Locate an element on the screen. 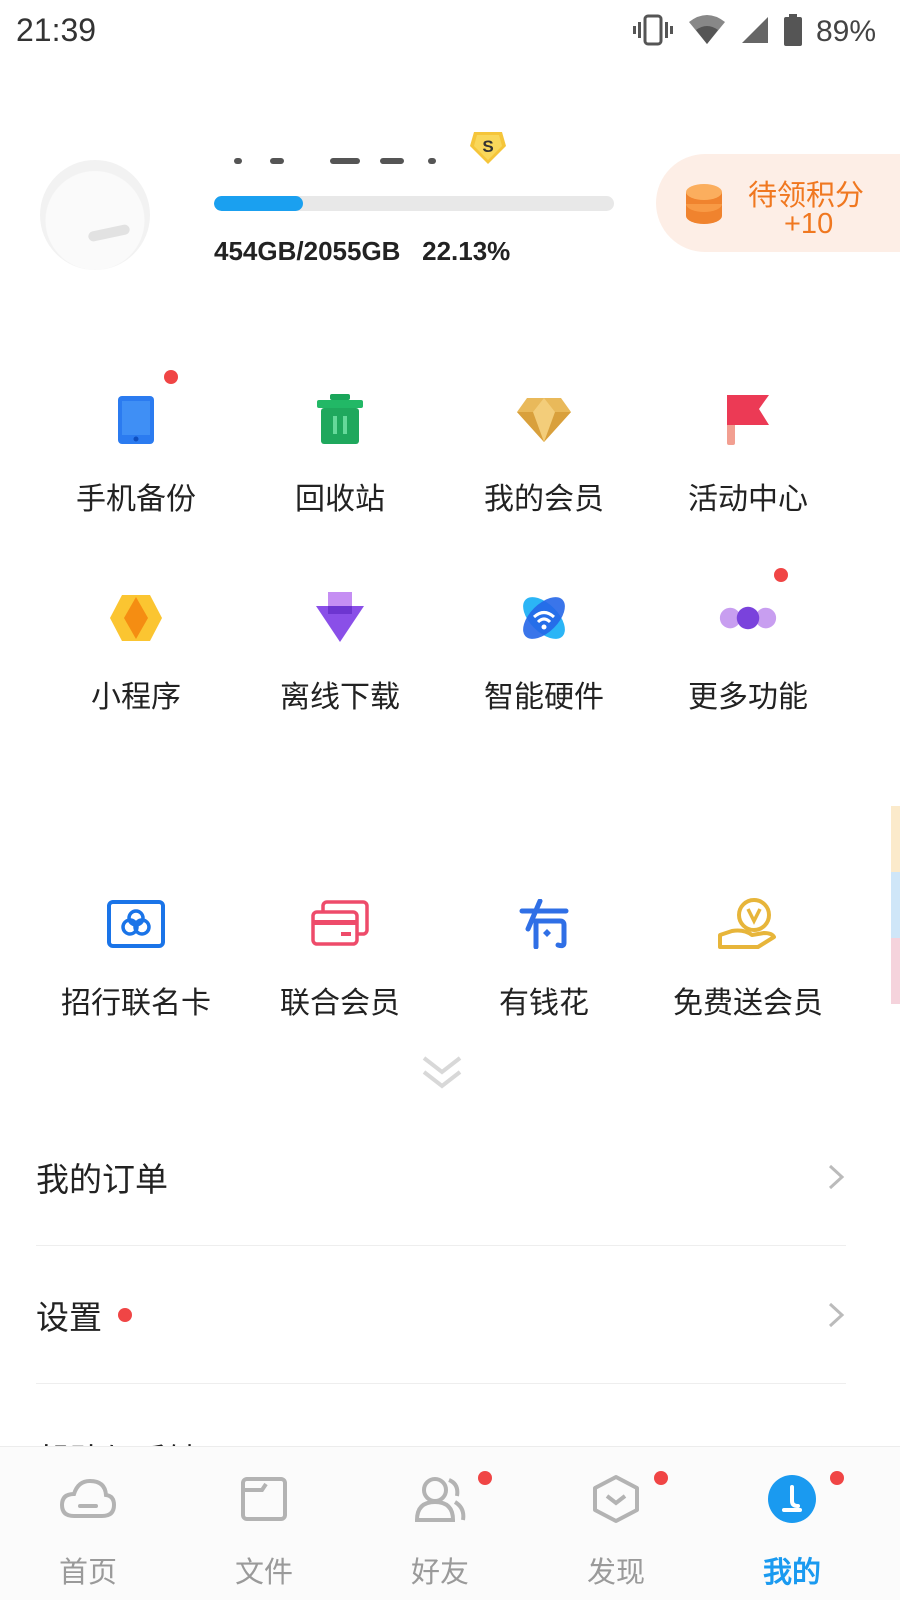 This screenshot has height=1600, width=900. storage-progress-bar is located at coordinates (414, 203).